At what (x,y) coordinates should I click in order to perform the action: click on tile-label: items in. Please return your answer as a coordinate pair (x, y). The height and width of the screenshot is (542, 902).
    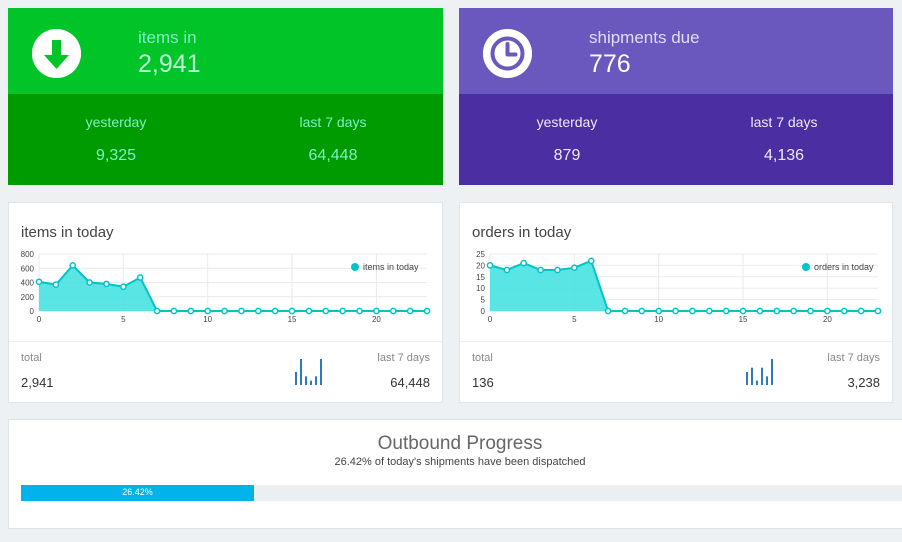
    Looking at the image, I should click on (167, 37).